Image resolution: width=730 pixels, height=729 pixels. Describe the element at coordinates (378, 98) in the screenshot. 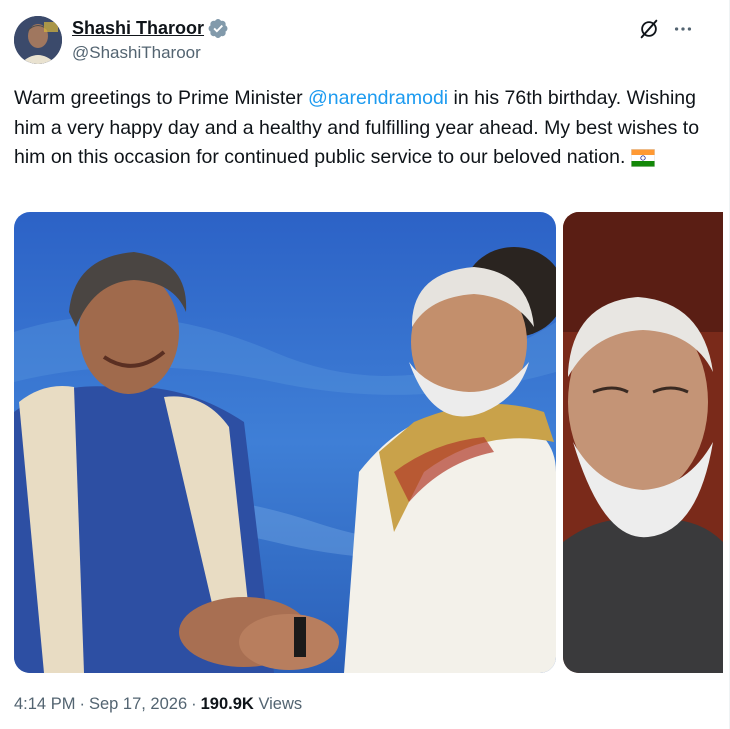

I see `mention-link: @narendramodi` at that location.